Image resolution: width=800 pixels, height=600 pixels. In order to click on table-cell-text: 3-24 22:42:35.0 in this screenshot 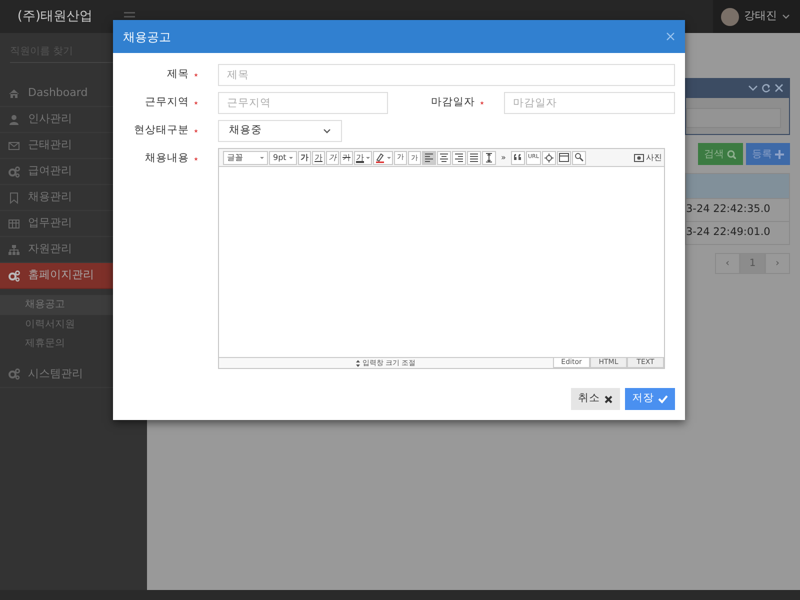, I will do `click(728, 210)`.